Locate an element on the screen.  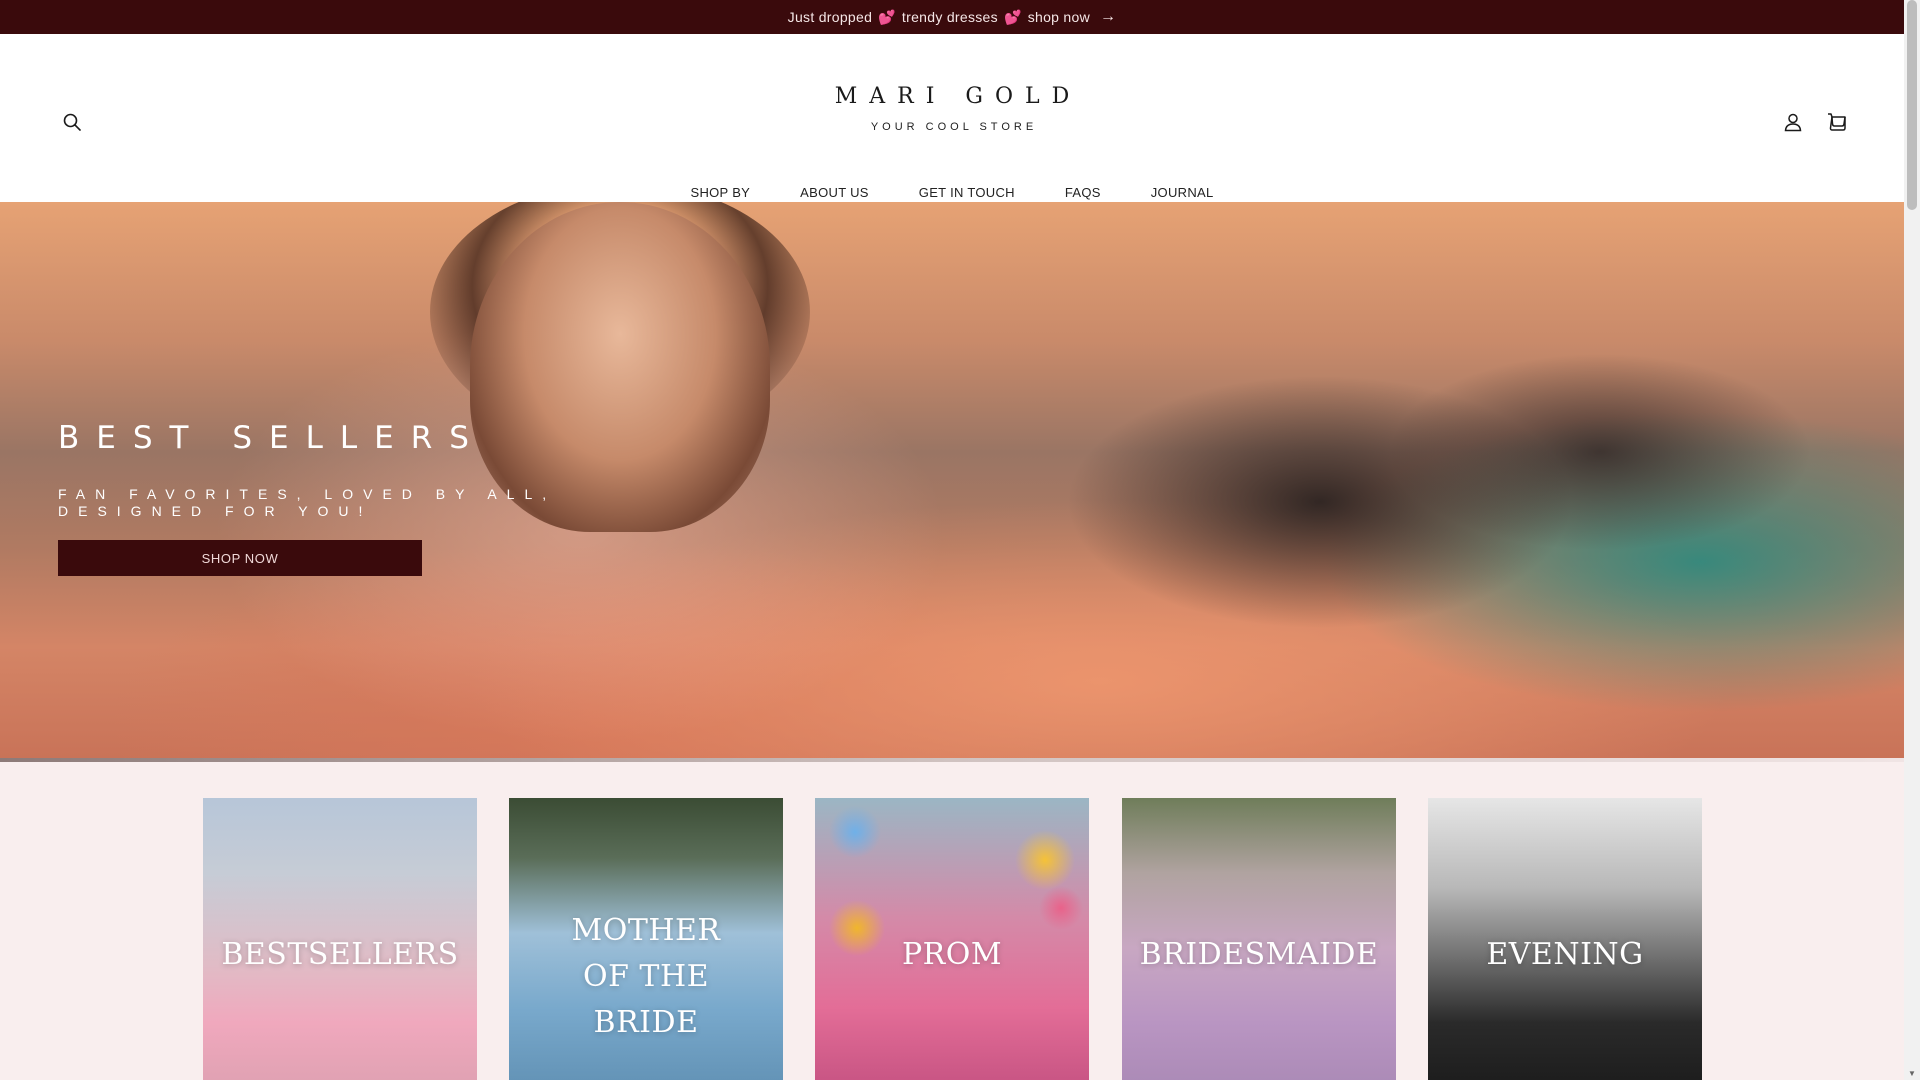
hero-title: BEST SELLERS is located at coordinates (272, 438).